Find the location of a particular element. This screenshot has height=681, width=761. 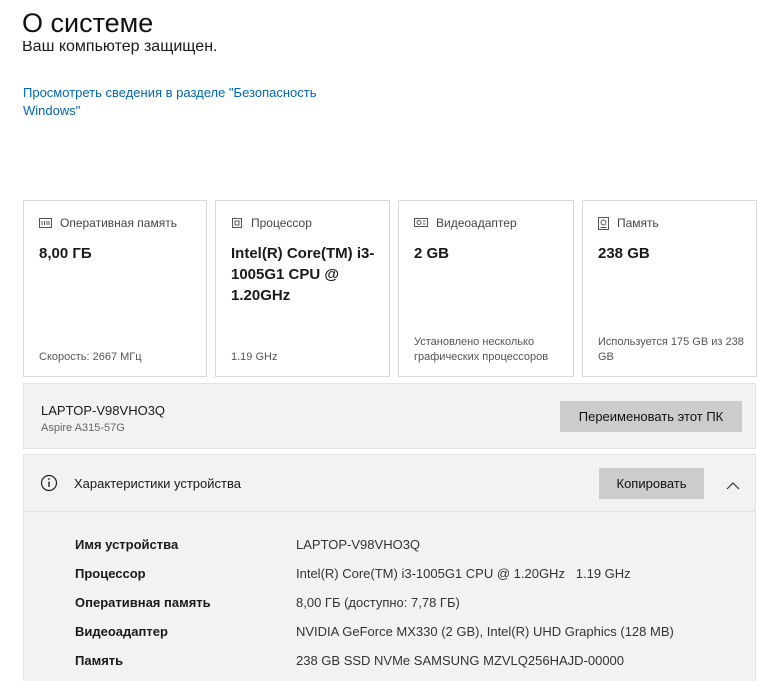

processor-icon is located at coordinates (237, 223).